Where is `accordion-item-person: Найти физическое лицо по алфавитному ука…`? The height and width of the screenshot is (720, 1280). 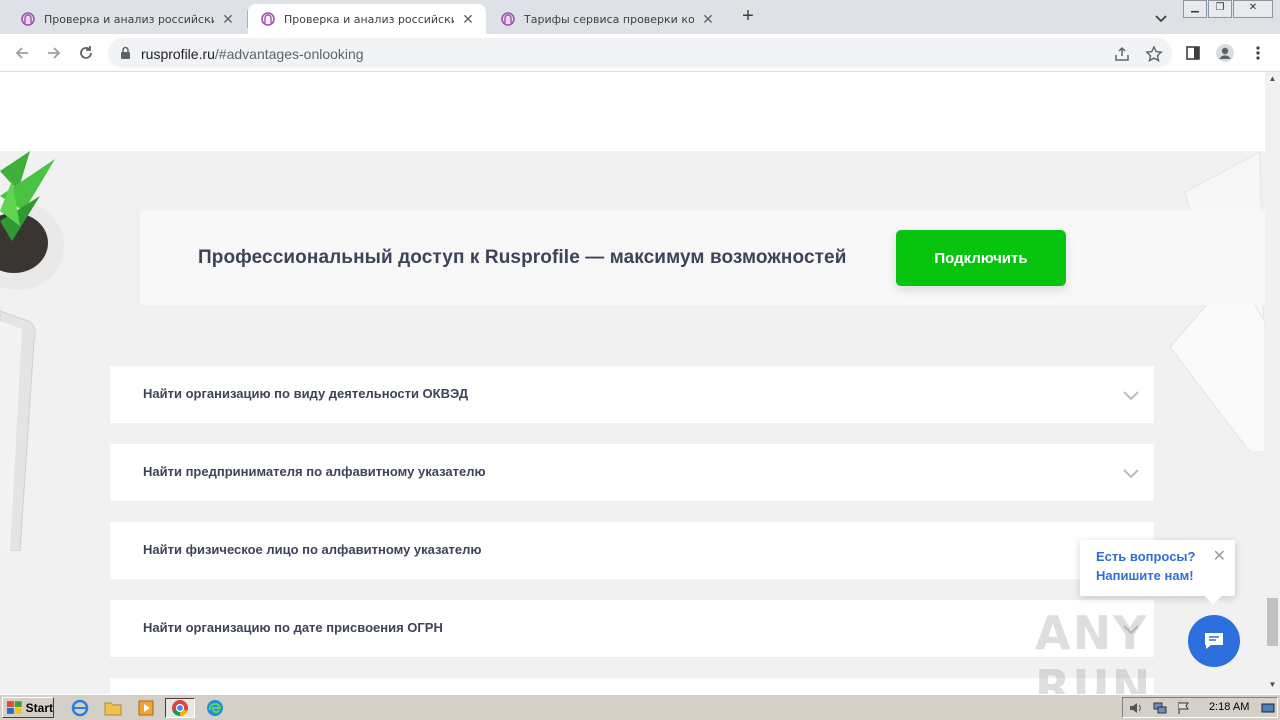
accordion-item-person: Найти физическое лицо по алфавитному ука… is located at coordinates (632, 550).